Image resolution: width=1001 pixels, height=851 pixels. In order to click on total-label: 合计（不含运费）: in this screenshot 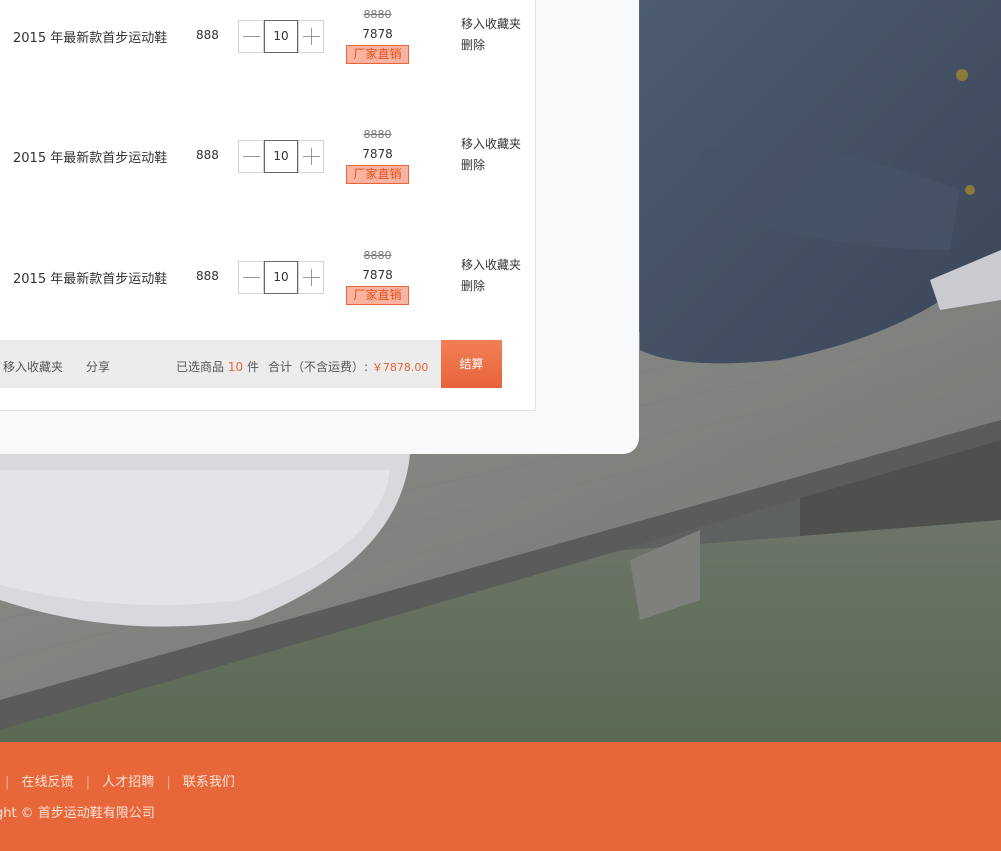, I will do `click(318, 367)`.